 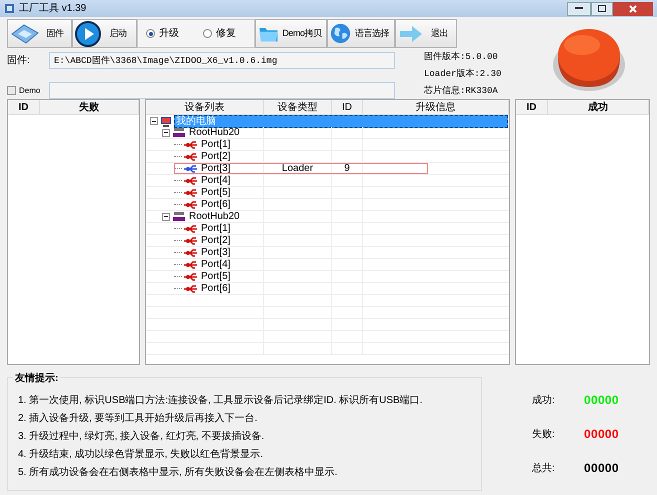 I want to click on window-title: 工厂工具 v1.39, so click(x=52, y=9).